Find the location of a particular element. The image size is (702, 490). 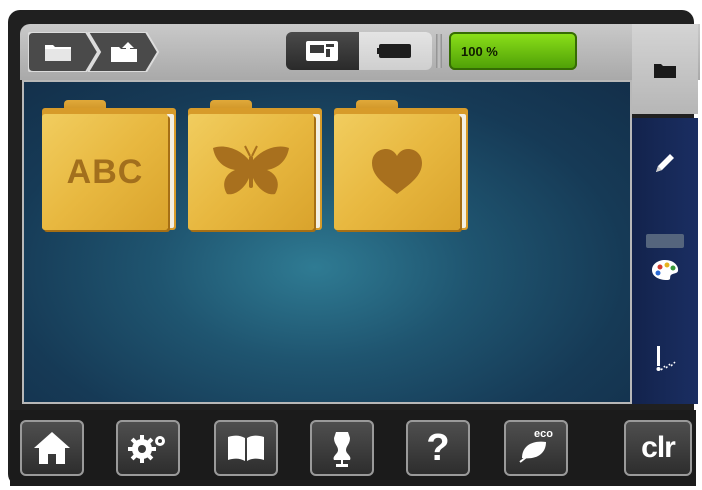

folder-alphabets: ABC is located at coordinates (109, 165).